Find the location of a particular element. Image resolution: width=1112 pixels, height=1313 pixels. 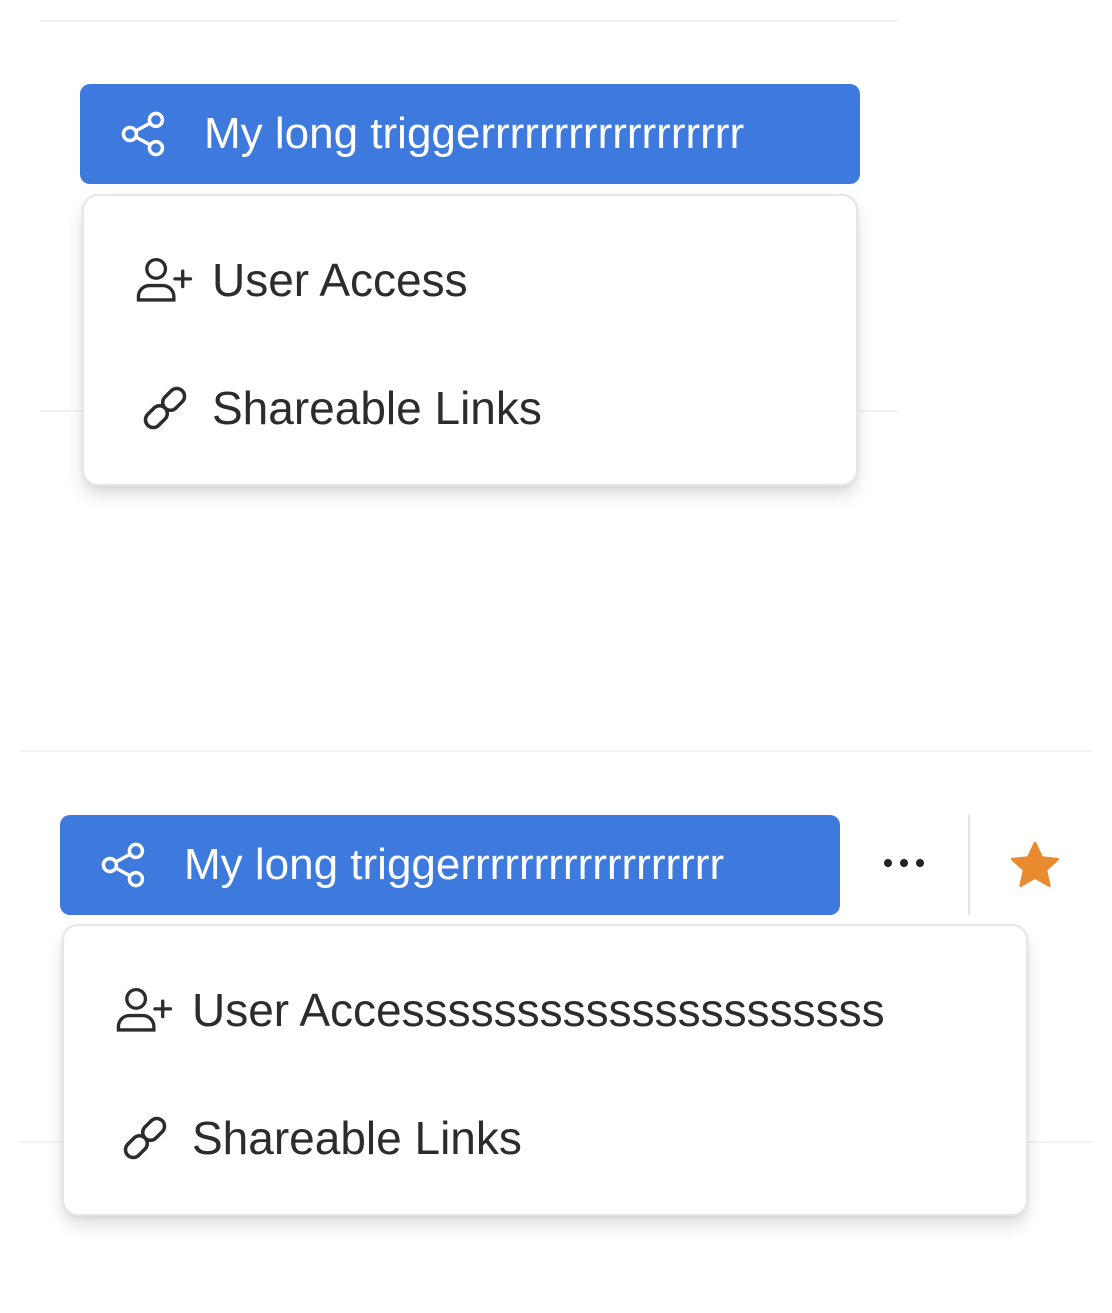

menu-item-user-access: User Accesssssssssssssssssssss is located at coordinates (545, 1010).